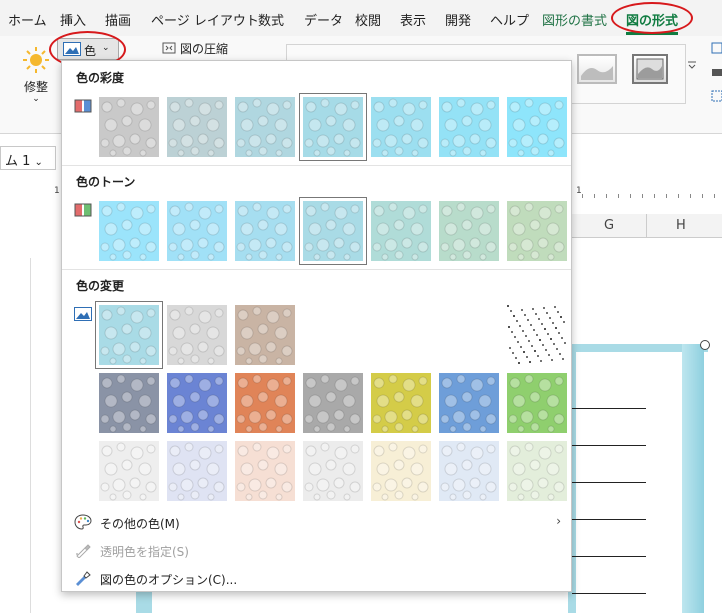 Image resolution: width=722 pixels, height=613 pixels. Describe the element at coordinates (323, 19) in the screenshot. I see `tab-data: データ` at that location.